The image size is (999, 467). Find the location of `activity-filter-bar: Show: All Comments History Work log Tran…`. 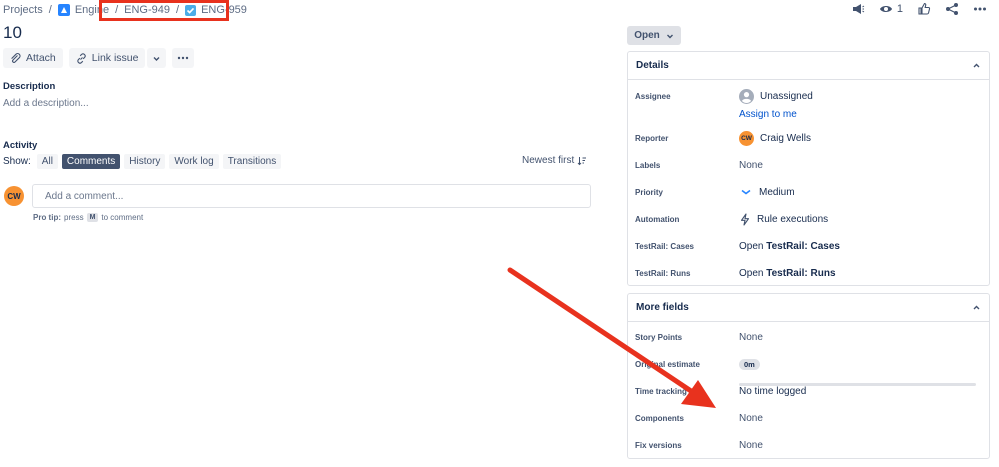

activity-filter-bar: Show: All Comments History Work log Tran… is located at coordinates (142, 161).